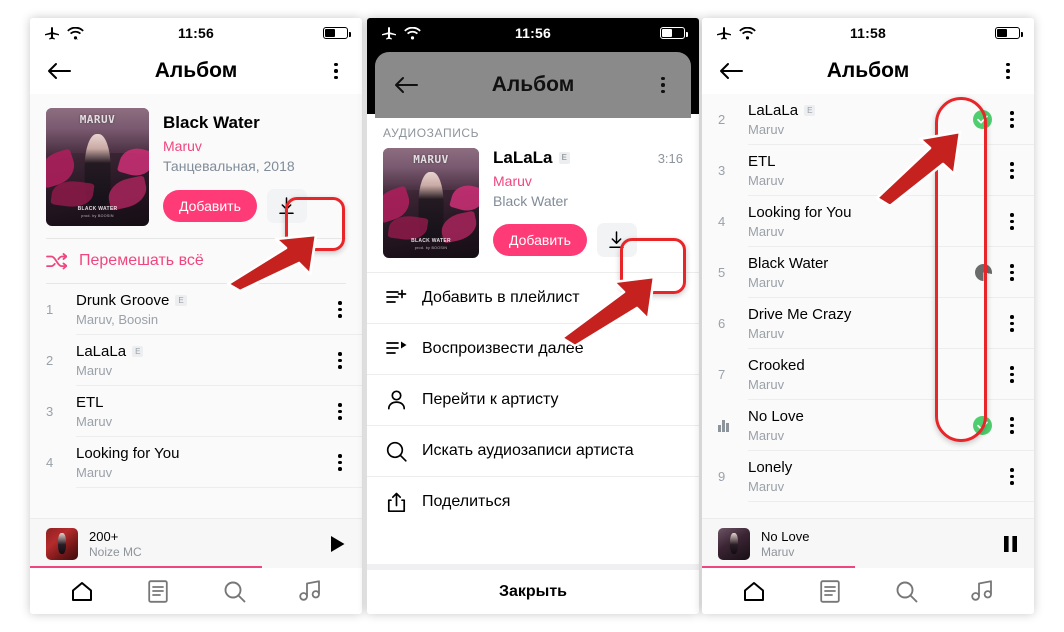  Describe the element at coordinates (540, 240) in the screenshot. I see `add-track-button: Добавить` at that location.